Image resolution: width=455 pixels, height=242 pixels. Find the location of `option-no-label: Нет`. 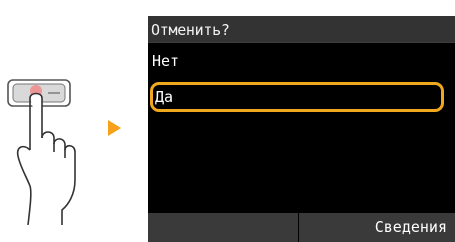

option-no-label: Нет is located at coordinates (166, 61).